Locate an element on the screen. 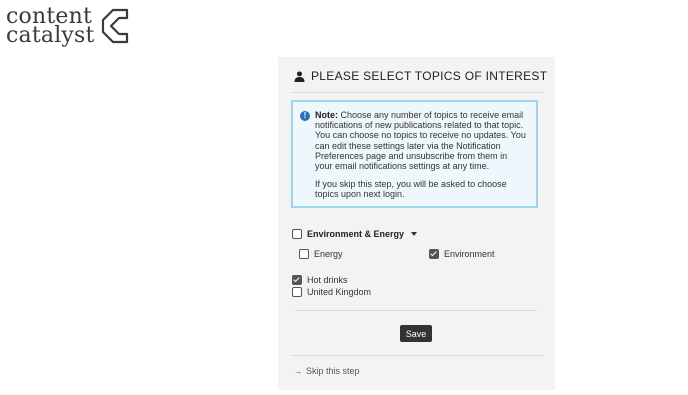 The width and height of the screenshot is (688, 395). logo: content catalyst is located at coordinates (67, 27).